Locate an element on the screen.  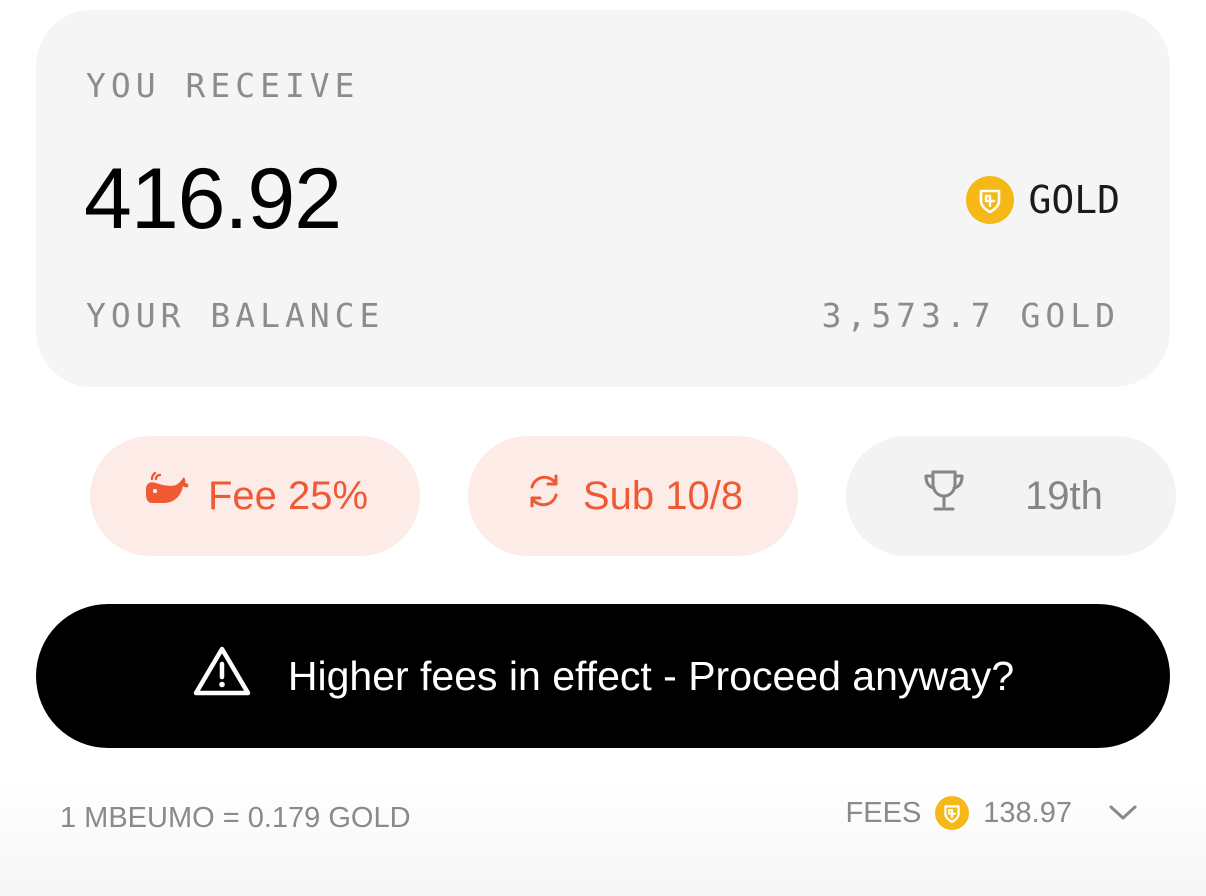
sub-pill: Sub 10/8 is located at coordinates (633, 496).